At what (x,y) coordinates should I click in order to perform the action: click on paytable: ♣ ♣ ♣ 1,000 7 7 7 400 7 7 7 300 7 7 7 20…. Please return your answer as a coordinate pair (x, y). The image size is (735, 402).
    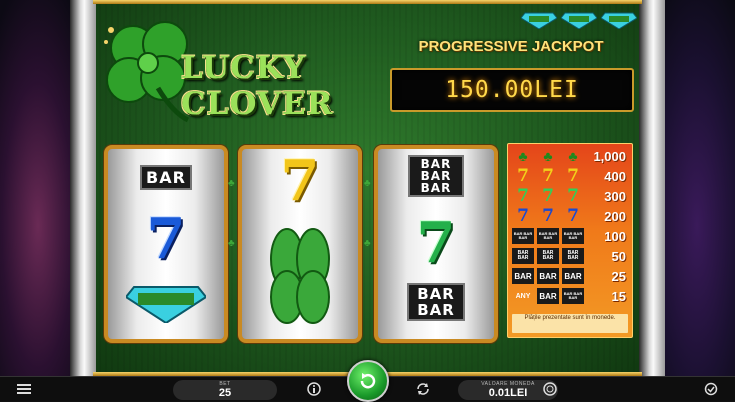
    Looking at the image, I should click on (570, 240).